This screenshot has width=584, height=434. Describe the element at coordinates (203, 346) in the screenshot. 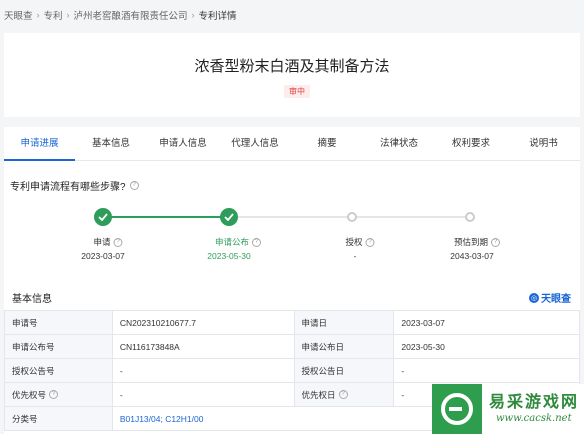

I see `field-value: CN116173848A` at that location.